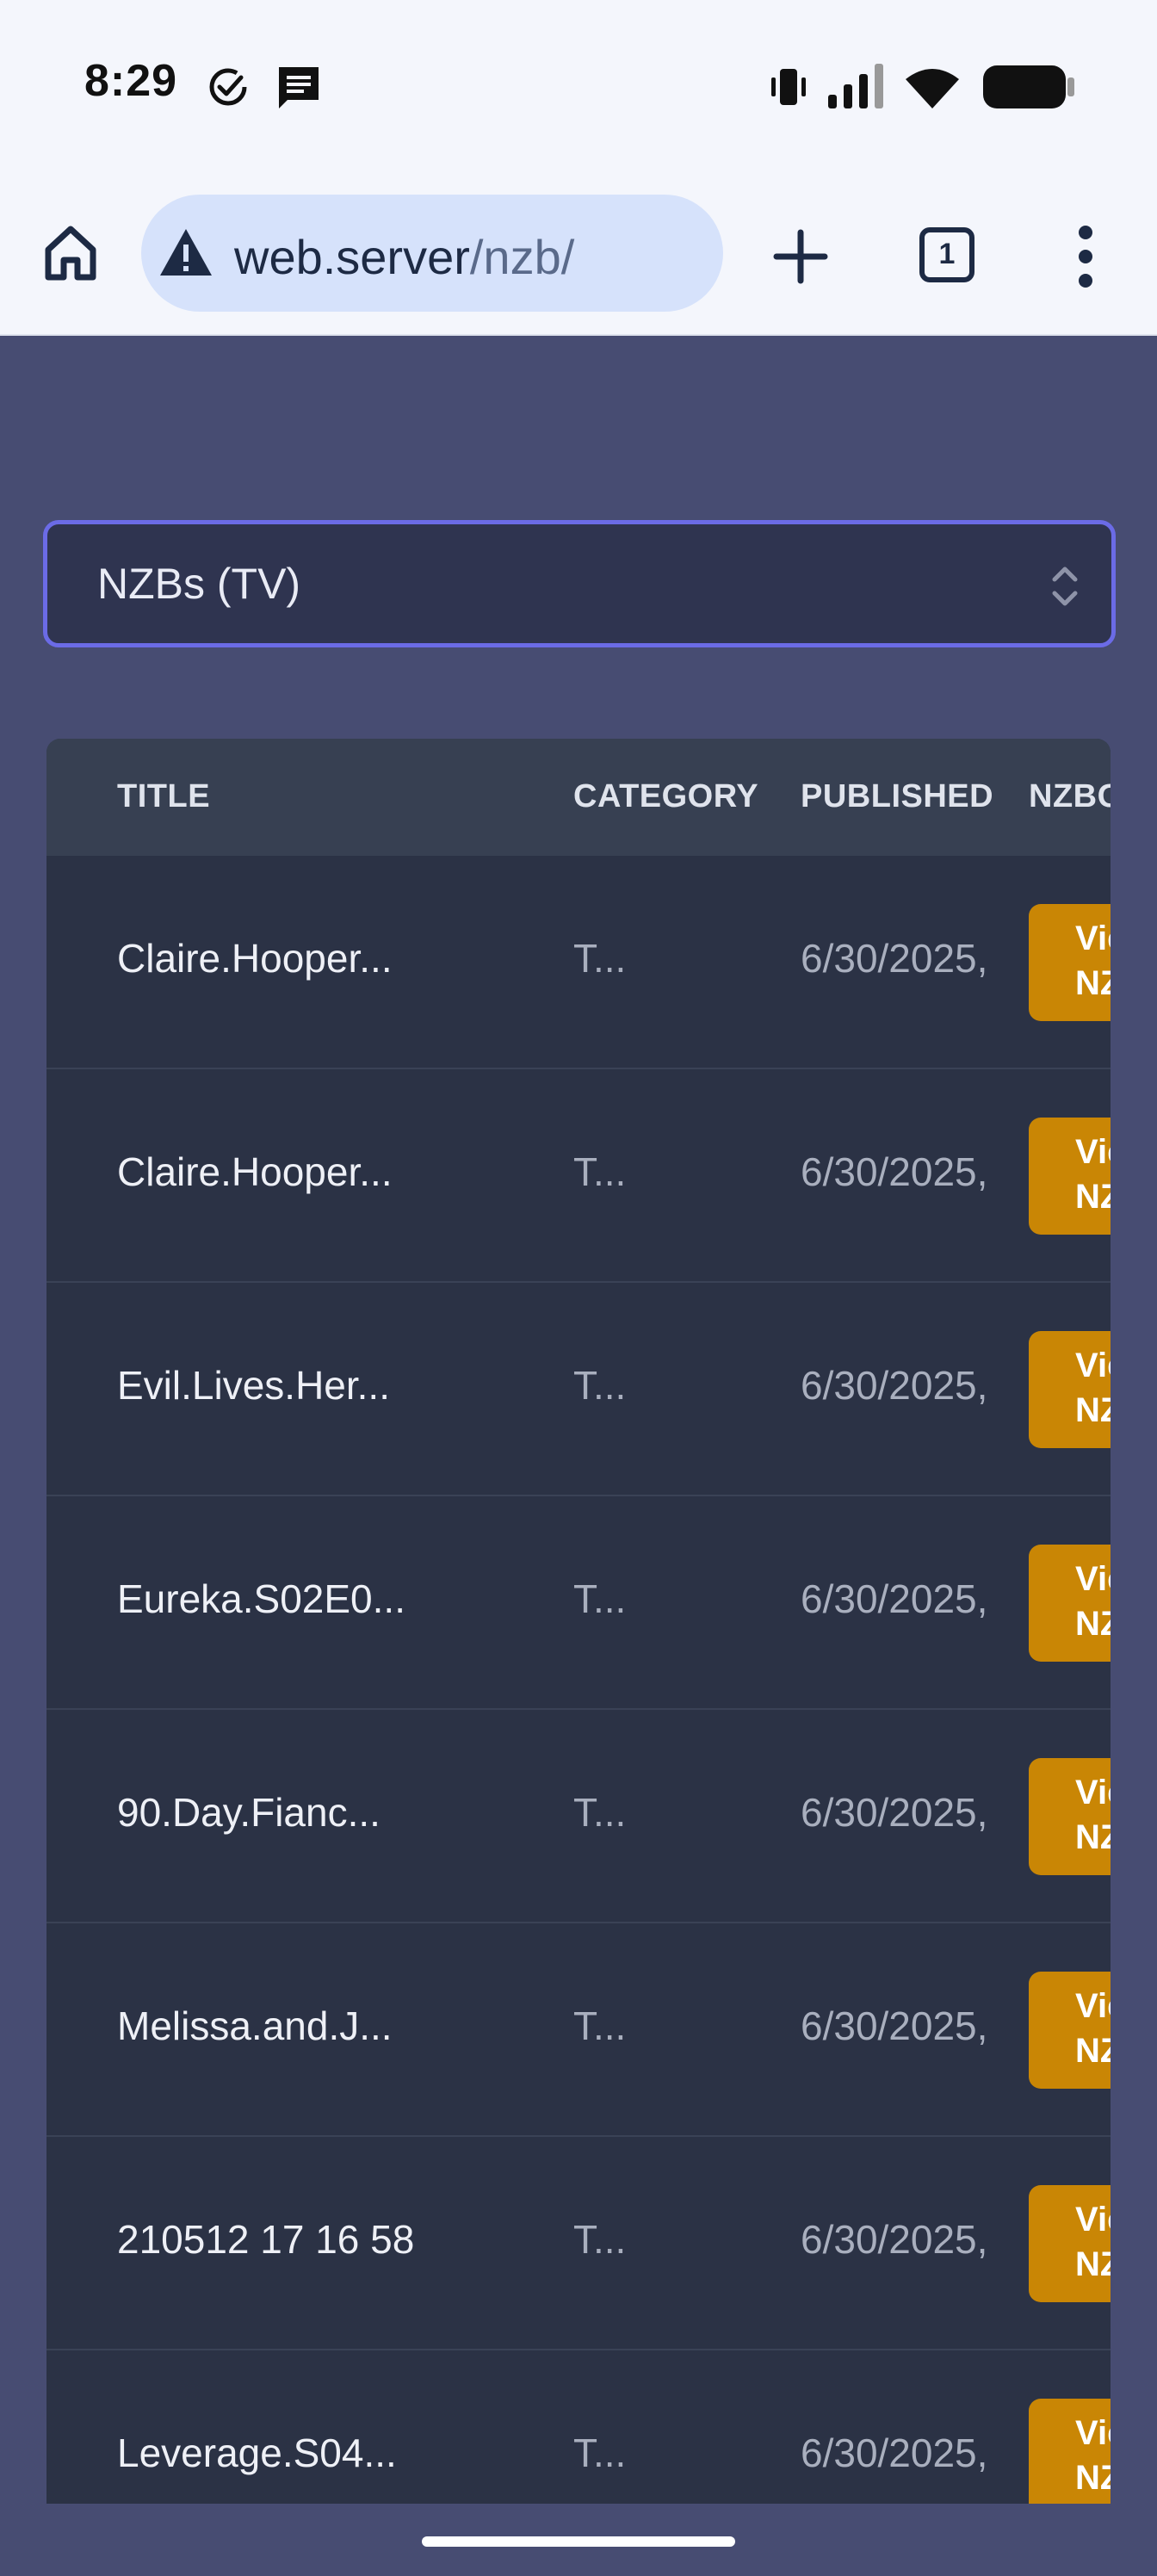  I want to click on feed-select-value: NZBs (TV), so click(199, 584).